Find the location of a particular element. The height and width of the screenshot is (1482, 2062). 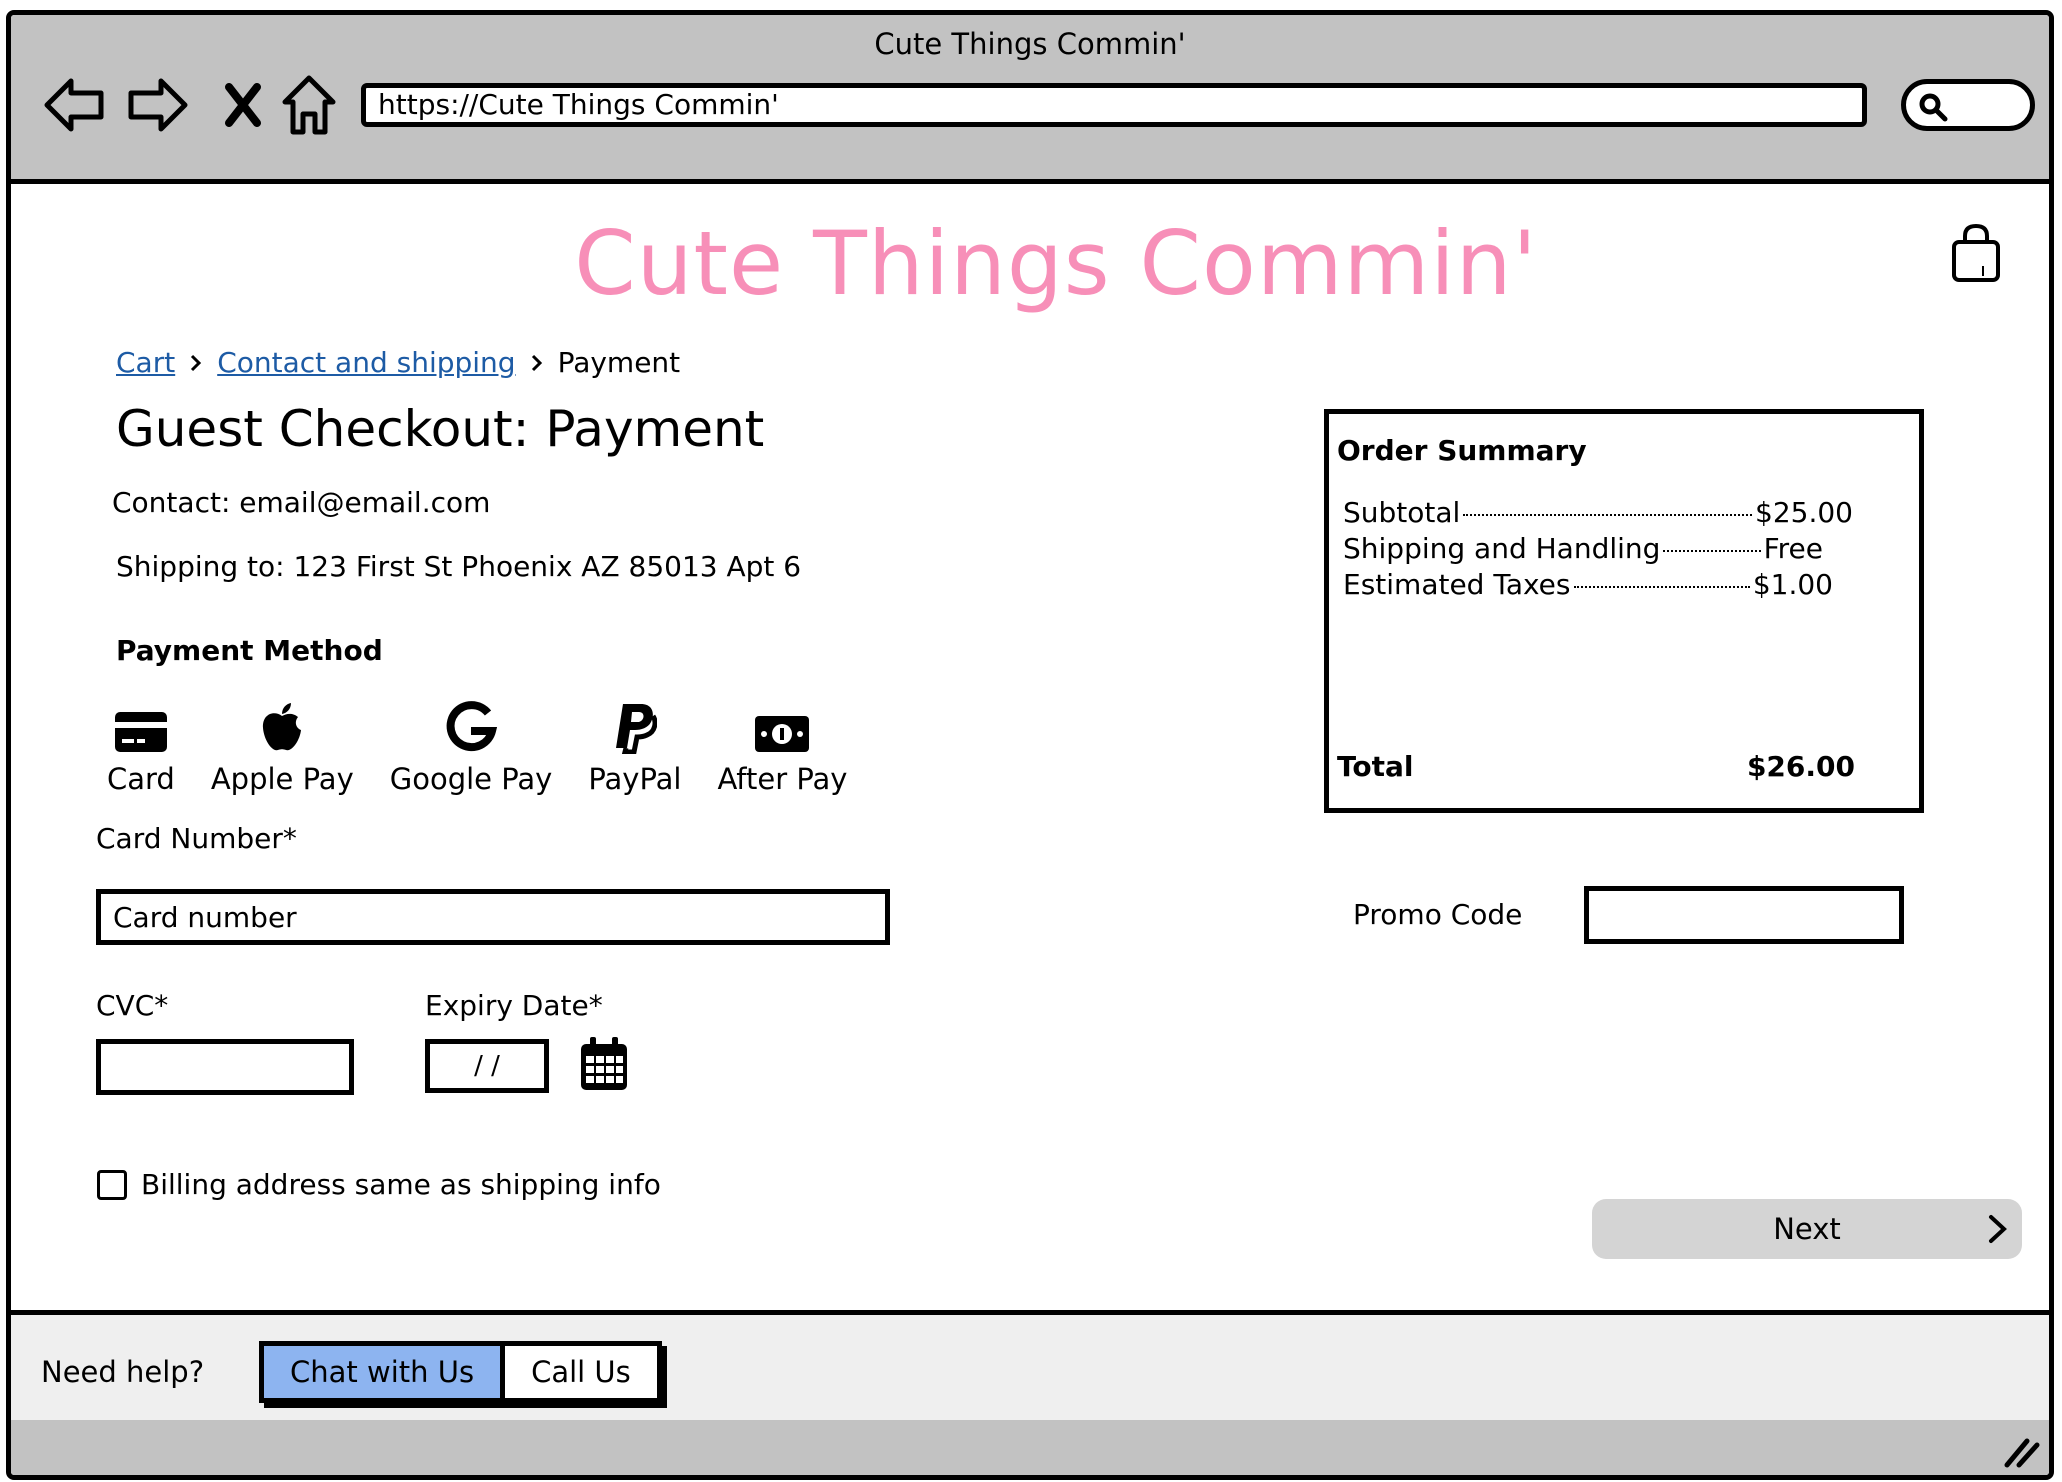

next-button-label: Next is located at coordinates (1807, 1229).